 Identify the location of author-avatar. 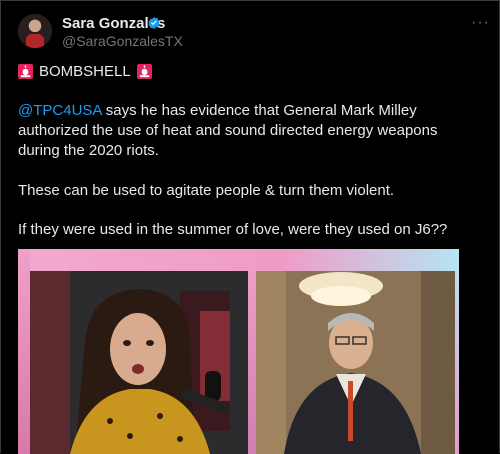
(35, 31).